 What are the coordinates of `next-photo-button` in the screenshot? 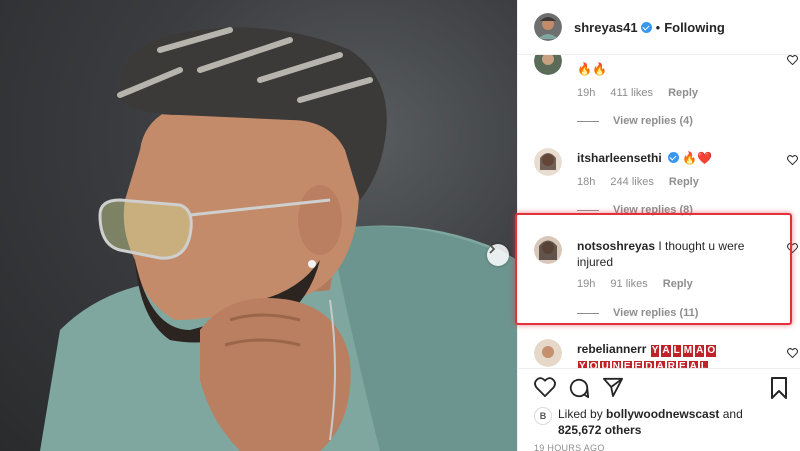 It's located at (498, 255).